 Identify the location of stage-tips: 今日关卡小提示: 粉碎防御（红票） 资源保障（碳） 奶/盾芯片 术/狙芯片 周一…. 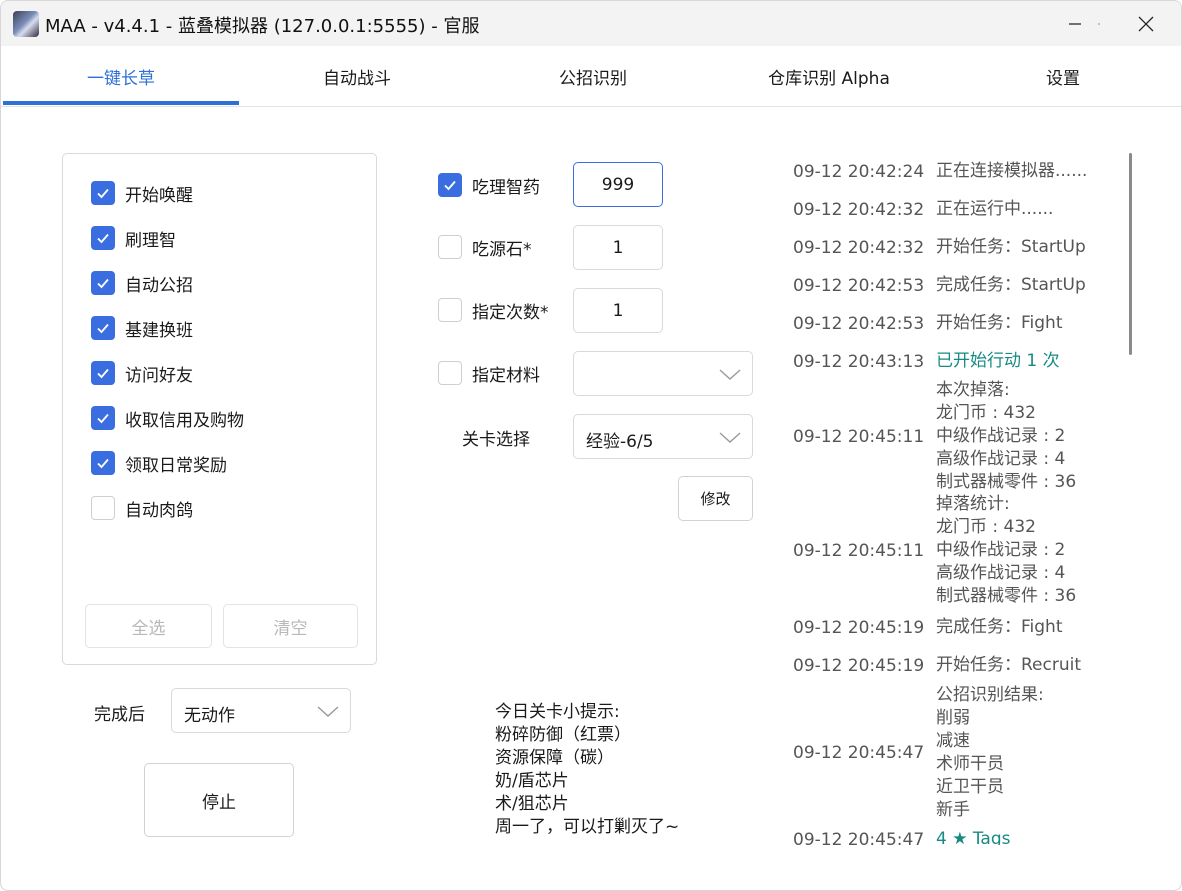
(587, 770).